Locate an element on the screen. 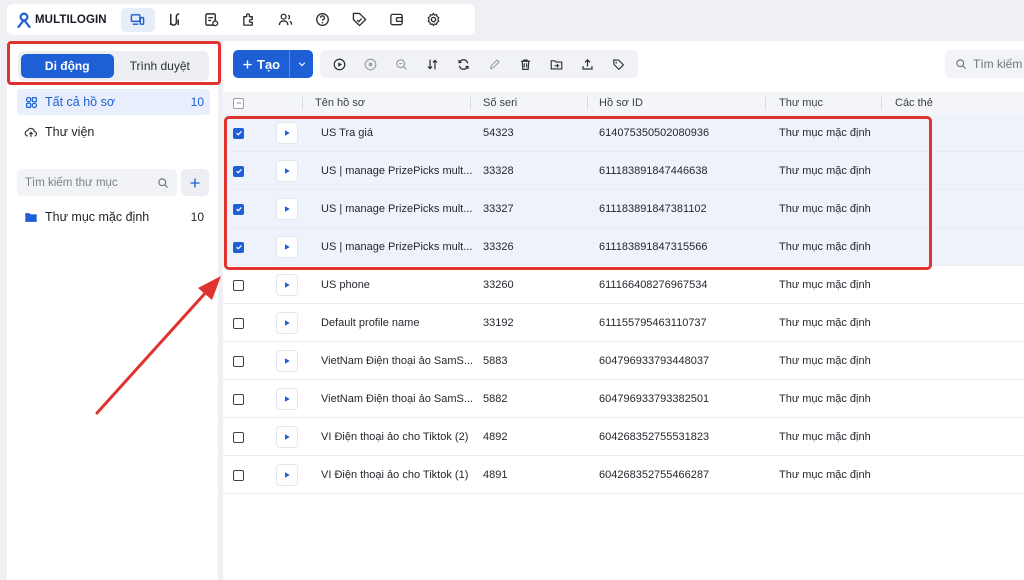  create-dropdown-button is located at coordinates (301, 64).